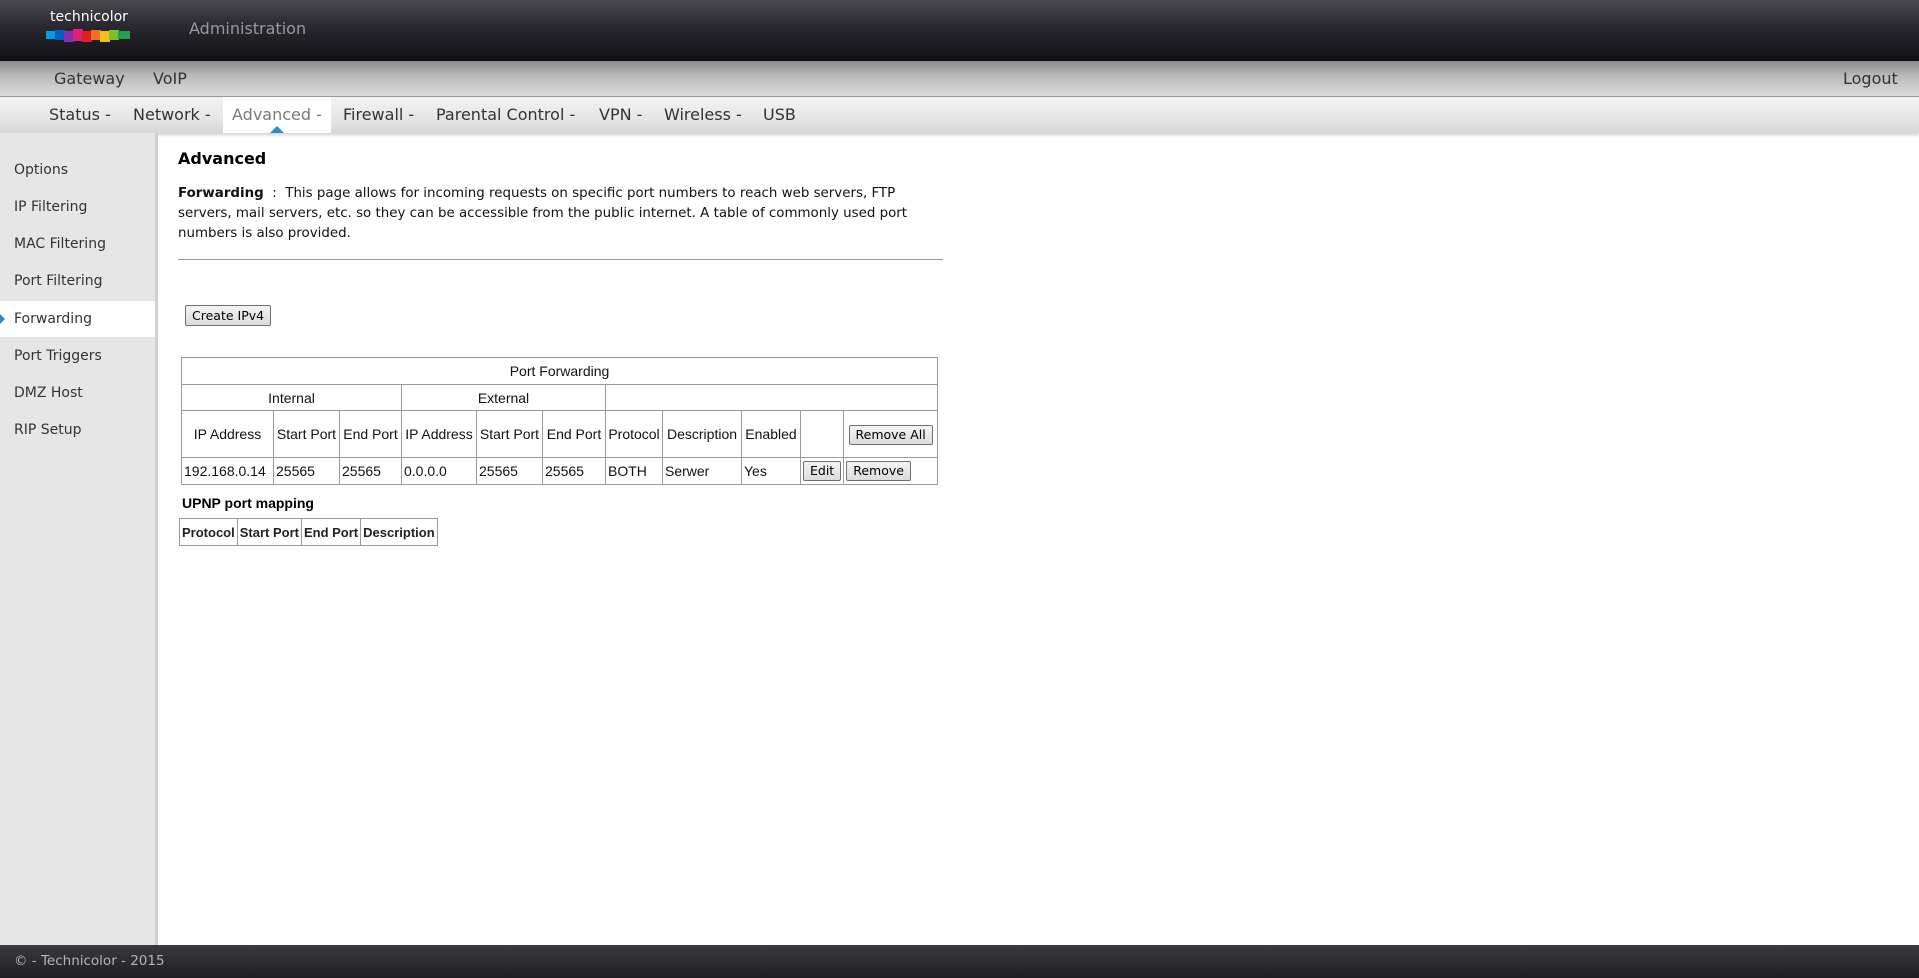  What do you see at coordinates (89, 17) in the screenshot?
I see `logo-text: technicolor` at bounding box center [89, 17].